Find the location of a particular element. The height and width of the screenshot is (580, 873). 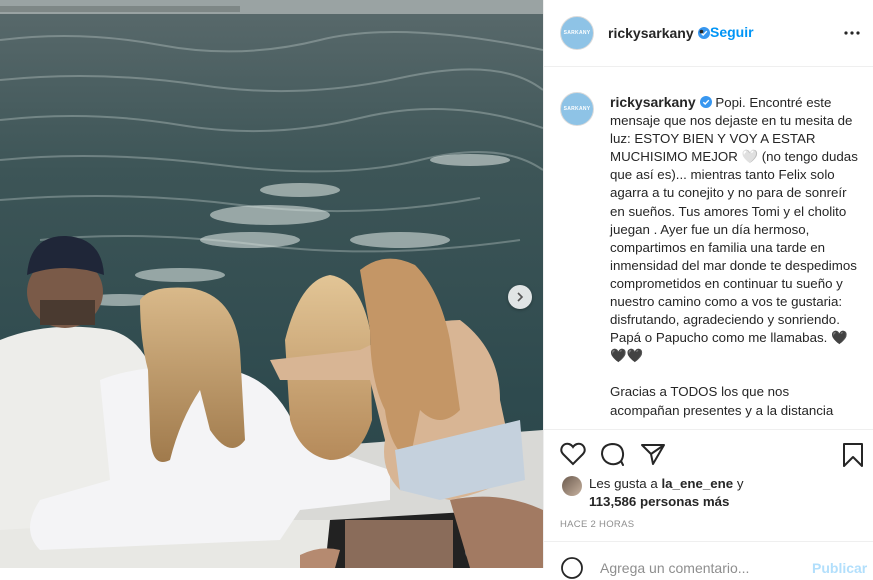

post-comment-button: Publicar is located at coordinates (839, 568).